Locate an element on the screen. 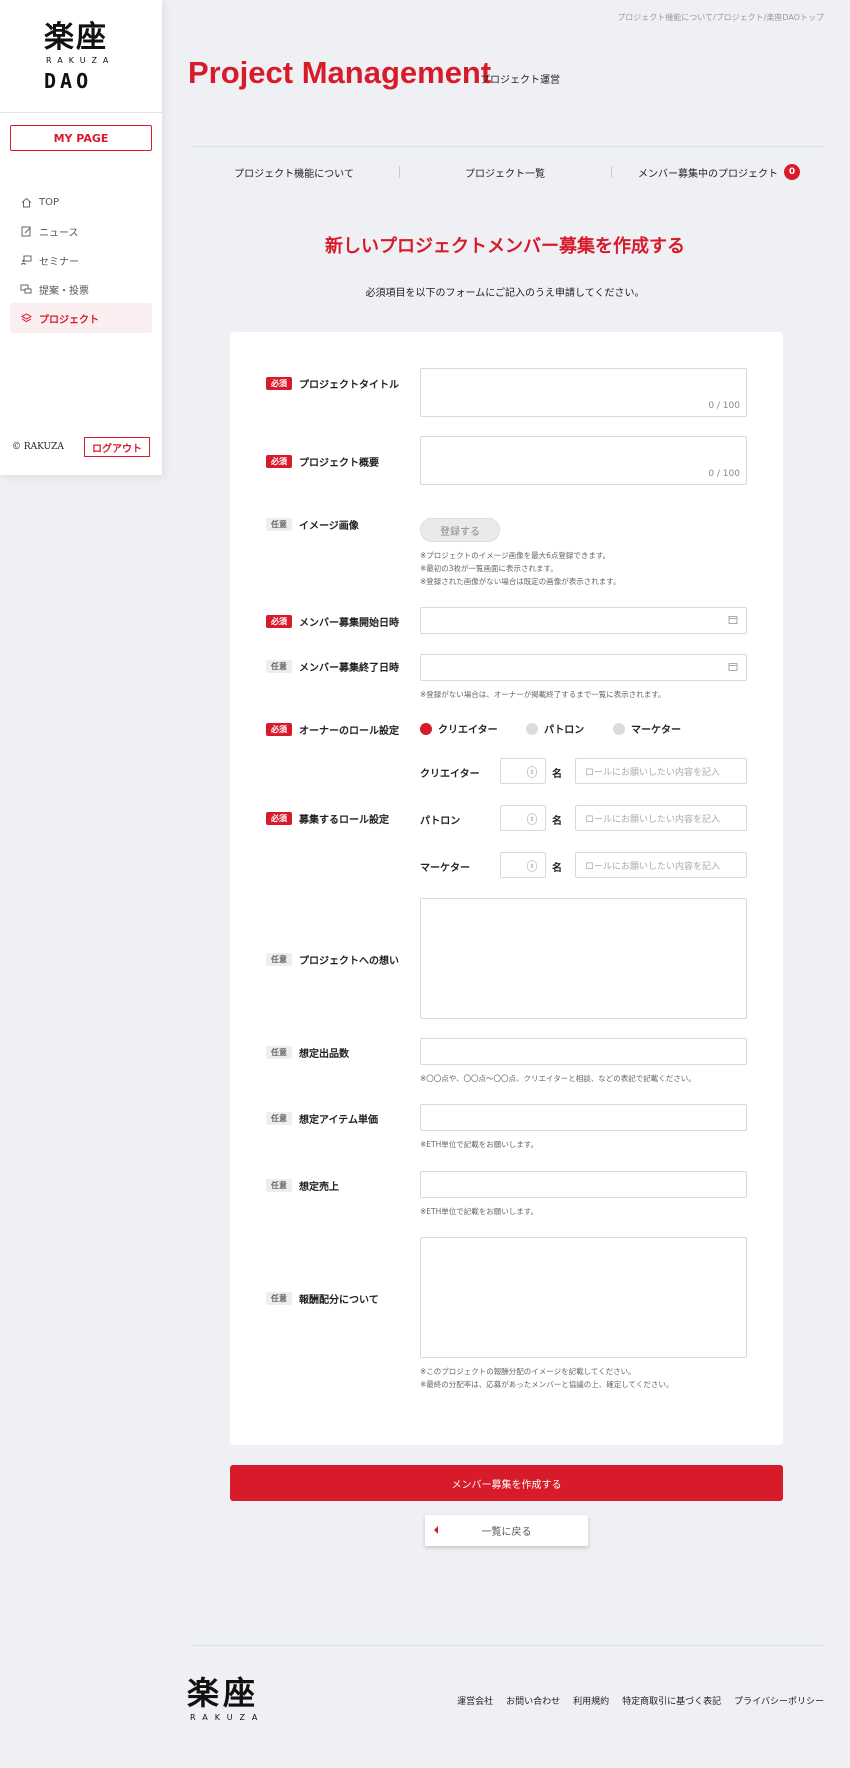  creator-quantity-stepper: ⇕ is located at coordinates (523, 771).